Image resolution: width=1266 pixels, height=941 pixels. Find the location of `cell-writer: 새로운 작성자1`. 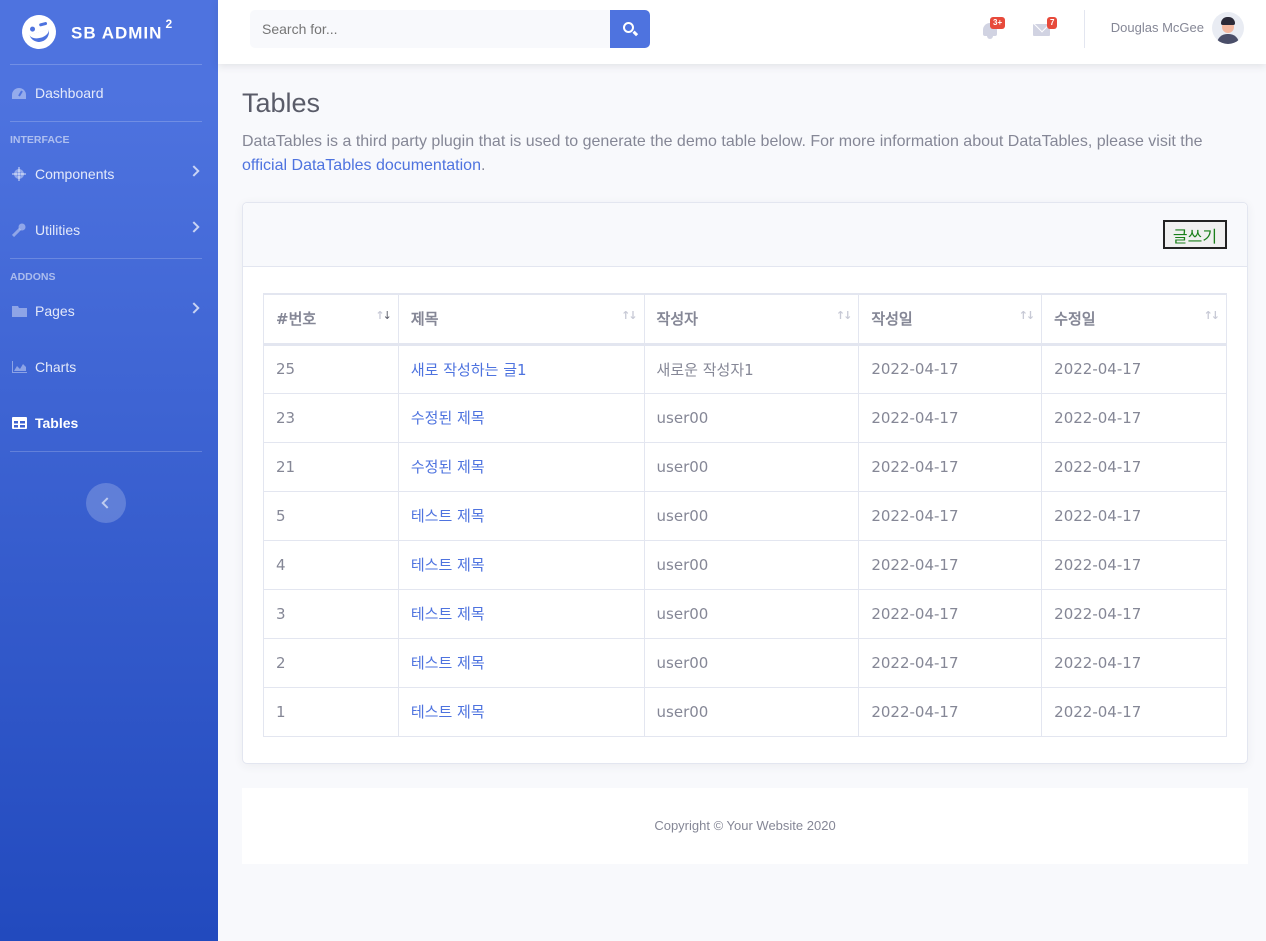

cell-writer: 새로운 작성자1 is located at coordinates (751, 368).